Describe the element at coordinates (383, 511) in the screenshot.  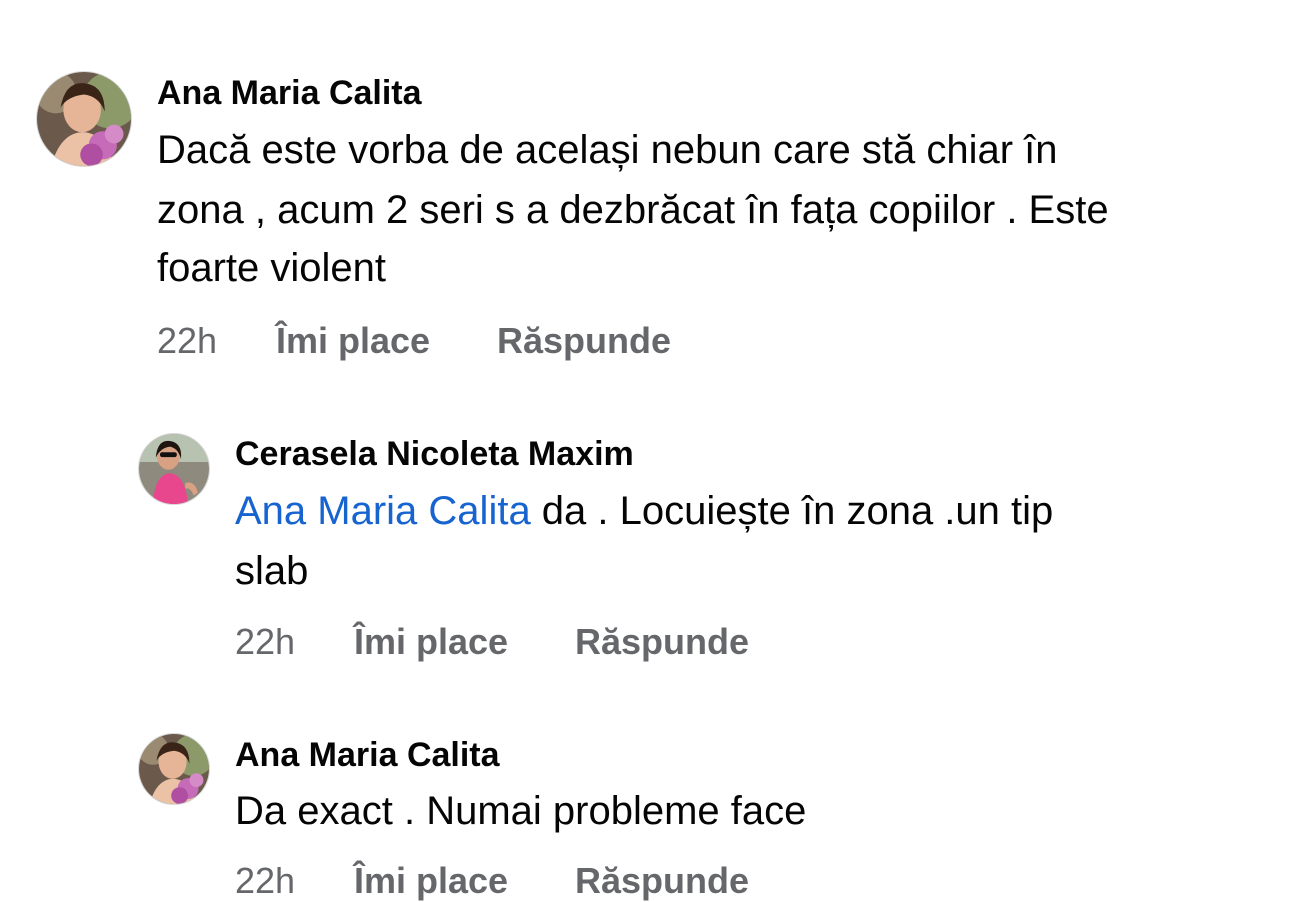
I see `mention-link: Ana Maria Calita` at that location.